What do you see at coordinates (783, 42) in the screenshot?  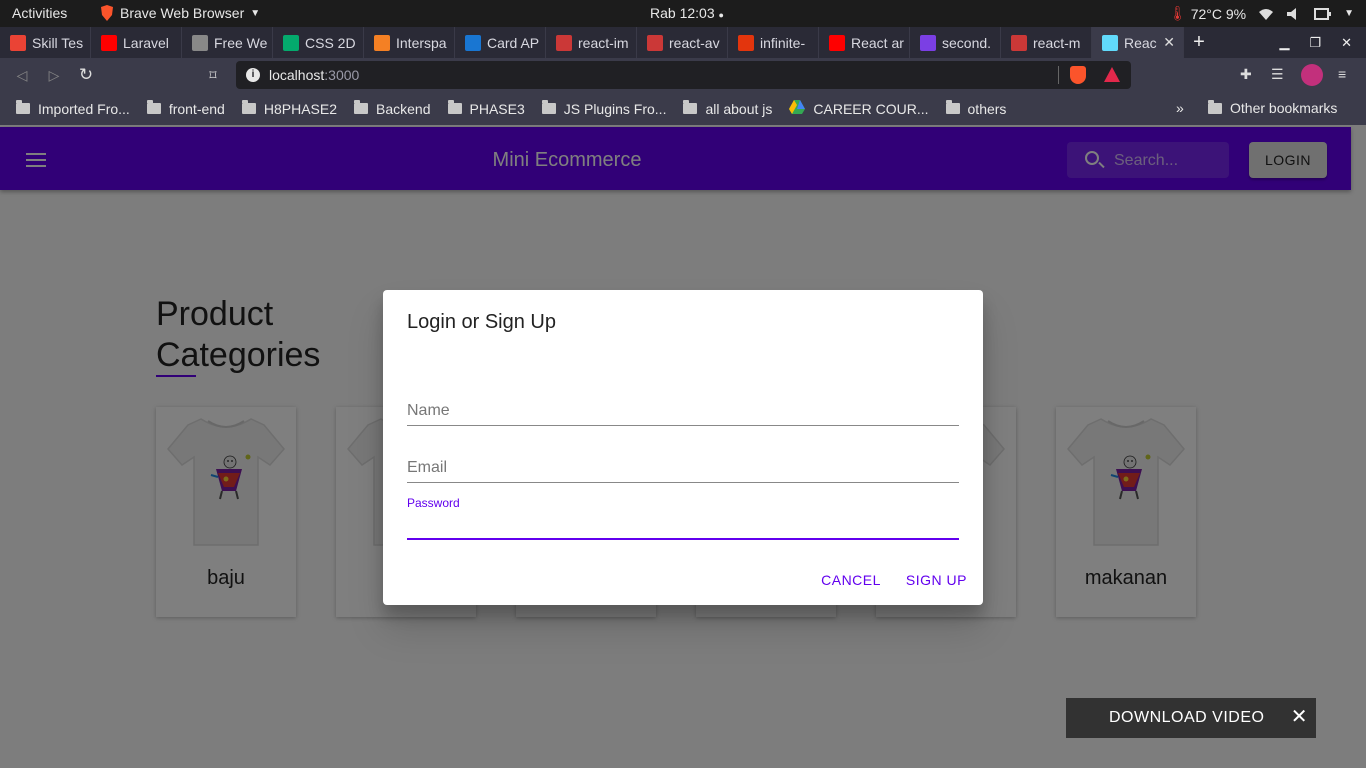 I see `tab-label: infinite-` at bounding box center [783, 42].